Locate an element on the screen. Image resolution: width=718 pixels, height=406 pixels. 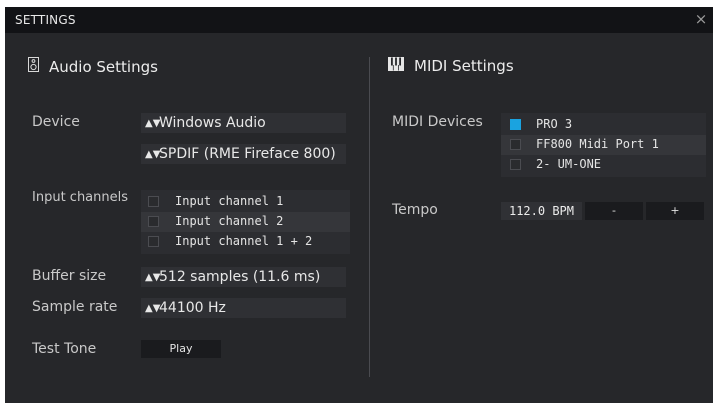
tempo-value-field: 112.0 BPM is located at coordinates (541, 211).